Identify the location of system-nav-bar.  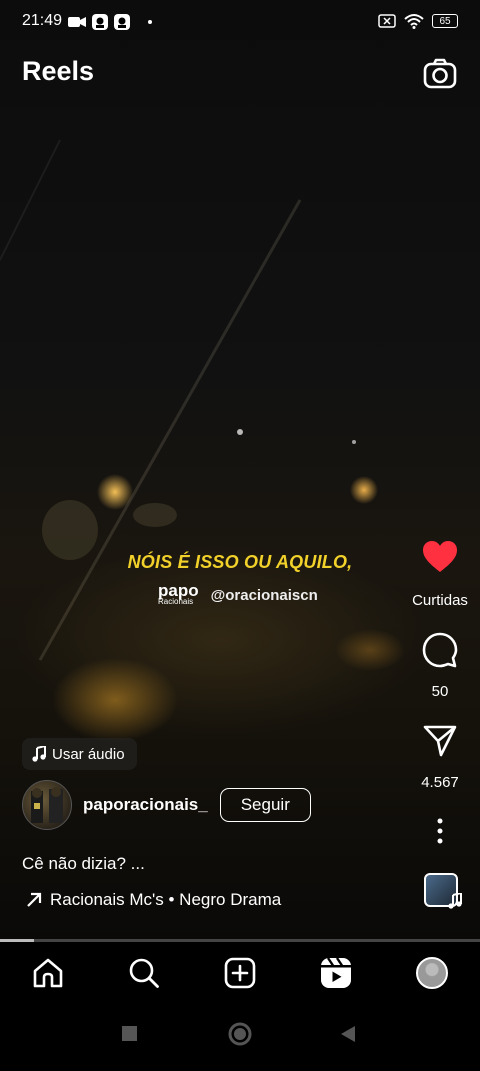
(240, 1035).